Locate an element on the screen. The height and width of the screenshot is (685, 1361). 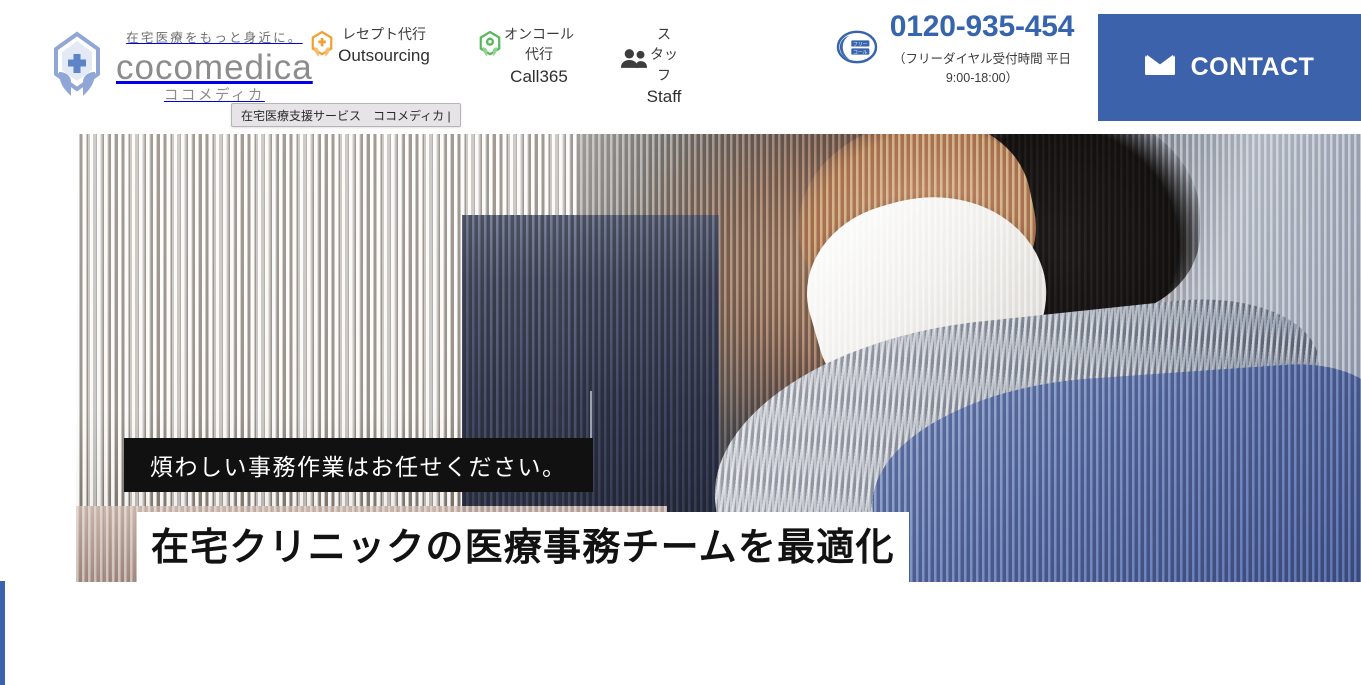
mail-envelope-icon is located at coordinates (1159, 67).